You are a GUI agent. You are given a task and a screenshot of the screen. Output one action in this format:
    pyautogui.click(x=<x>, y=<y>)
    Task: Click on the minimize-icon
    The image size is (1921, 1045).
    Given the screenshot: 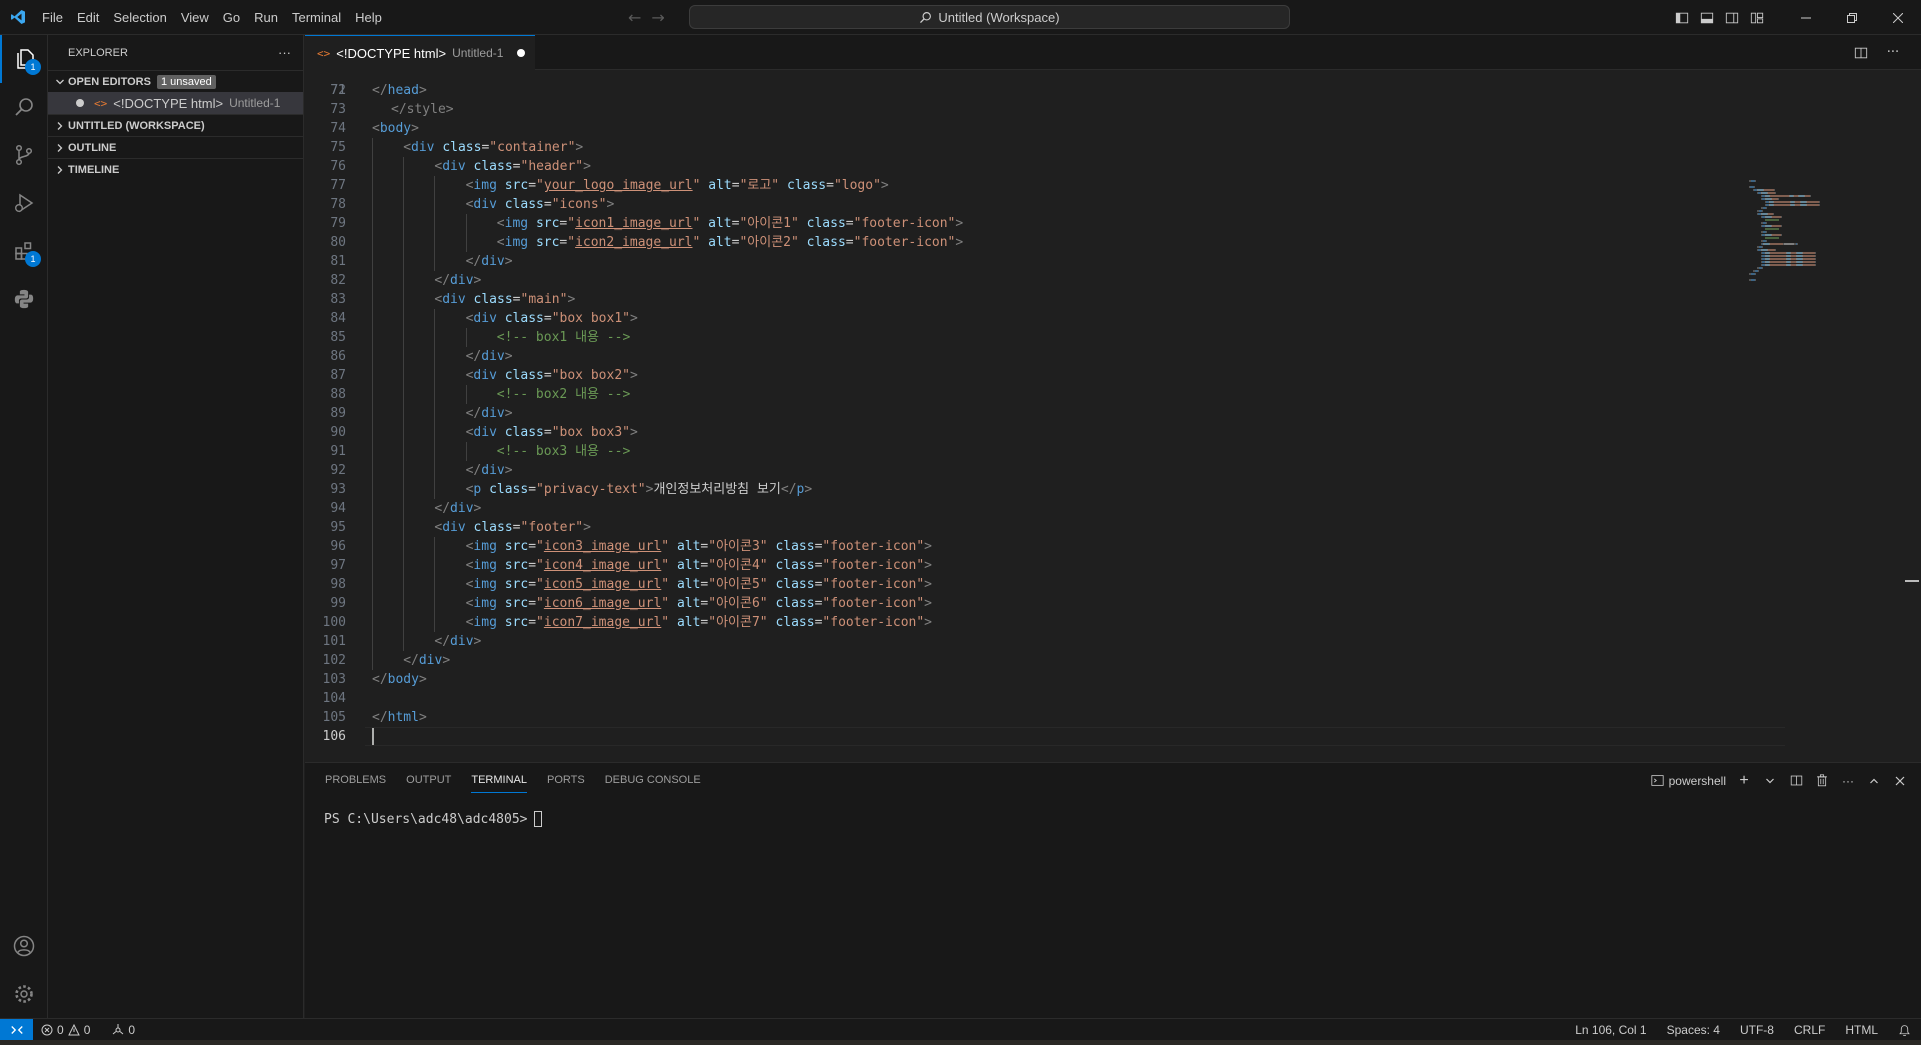 What is the action you would take?
    pyautogui.click(x=1806, y=17)
    